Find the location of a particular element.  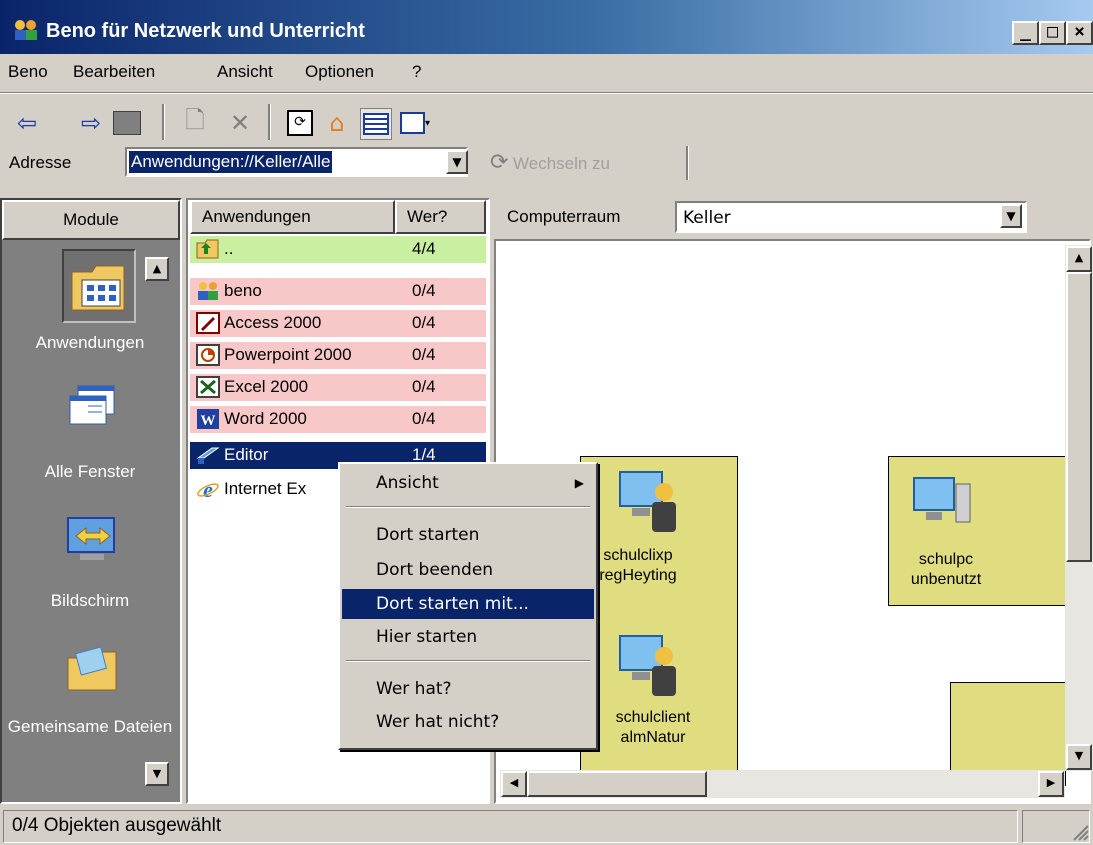

windows-icon is located at coordinates (92, 410).